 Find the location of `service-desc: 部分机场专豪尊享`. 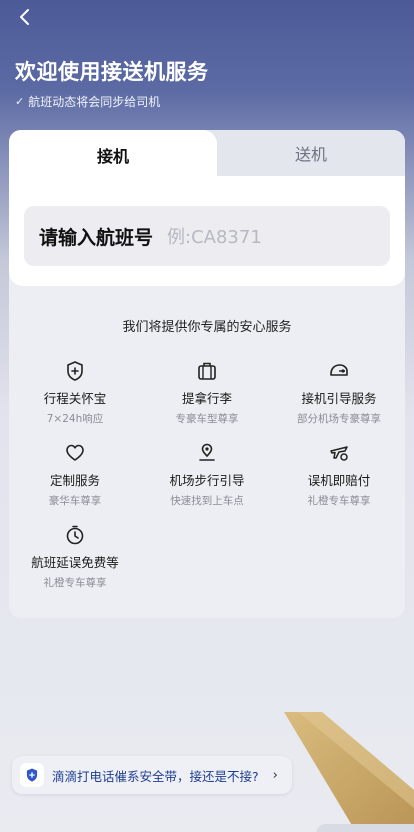

service-desc: 部分机场专豪尊享 is located at coordinates (339, 419).